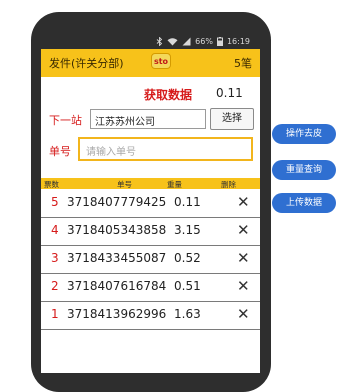 Image resolution: width=356 pixels, height=392 pixels. Describe the element at coordinates (187, 230) in the screenshot. I see `row-weight: 3.15` at that location.